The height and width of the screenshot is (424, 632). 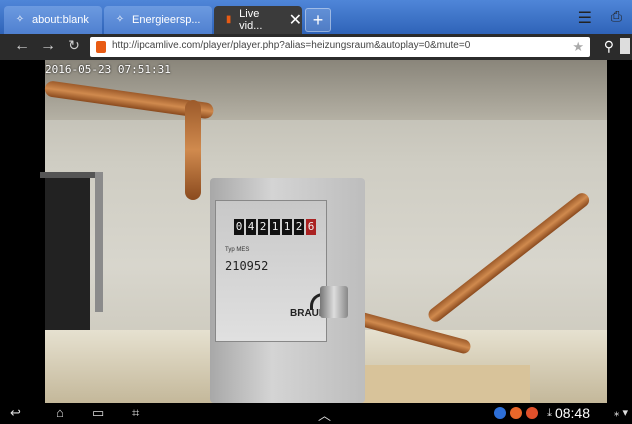 I want to click on tab-live-video: ▮ Live vid... ✕, so click(x=258, y=20).